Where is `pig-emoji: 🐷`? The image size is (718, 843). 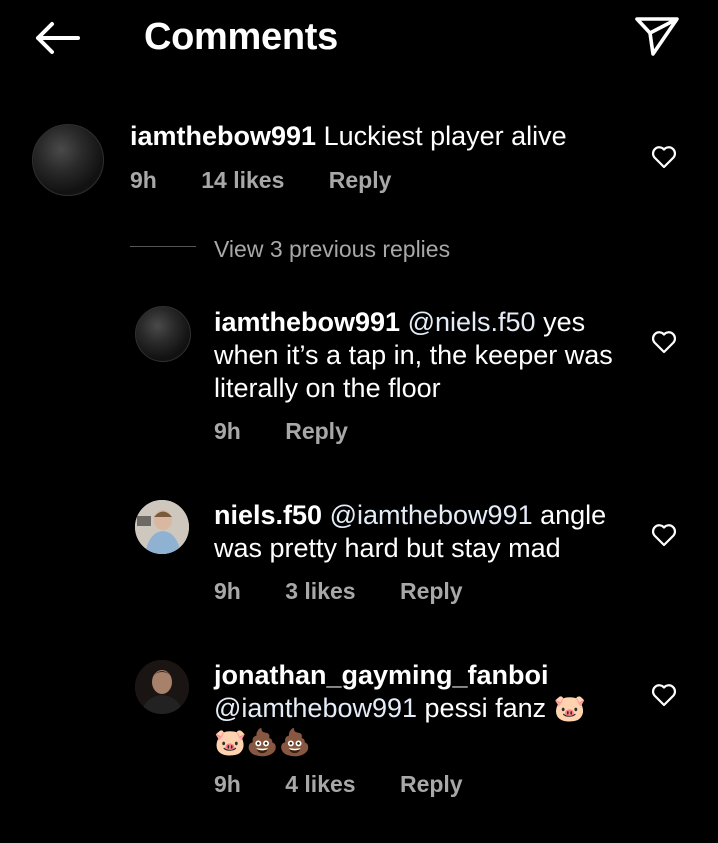
pig-emoji: 🐷 is located at coordinates (569, 709).